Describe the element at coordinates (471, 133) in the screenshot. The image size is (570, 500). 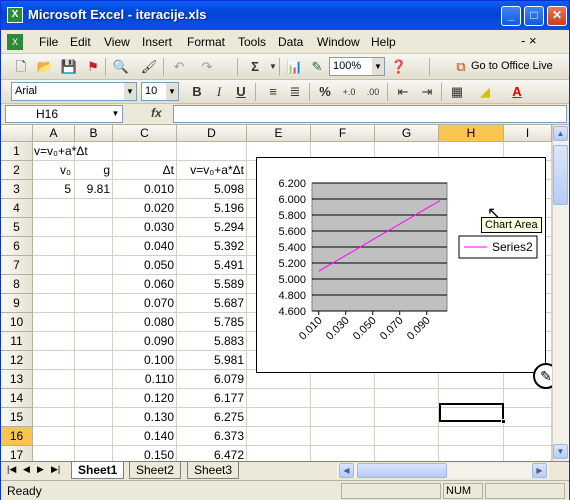
I see `column-header-h: H` at that location.